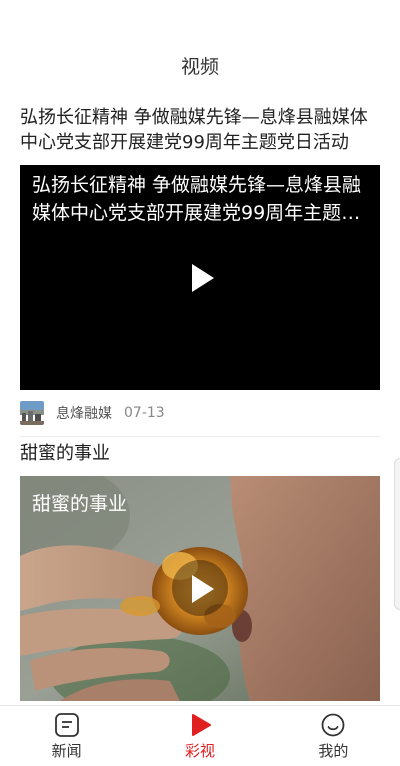 Image resolution: width=400 pixels, height=766 pixels. Describe the element at coordinates (201, 725) in the screenshot. I see `video-play-icon` at that location.